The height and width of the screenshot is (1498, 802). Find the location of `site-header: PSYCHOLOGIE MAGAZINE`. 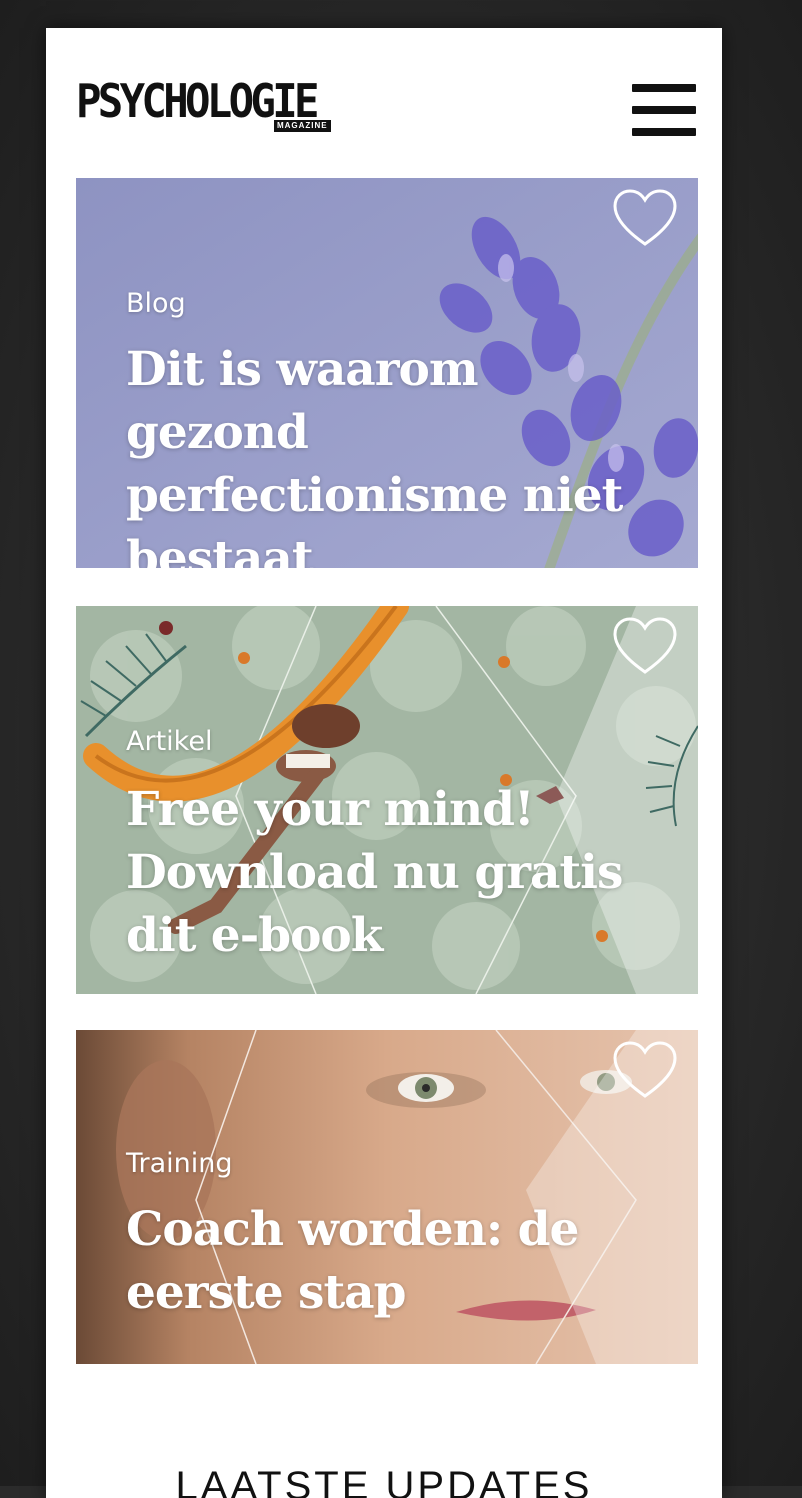

site-header: PSYCHOLOGIE MAGAZINE is located at coordinates (384, 103).